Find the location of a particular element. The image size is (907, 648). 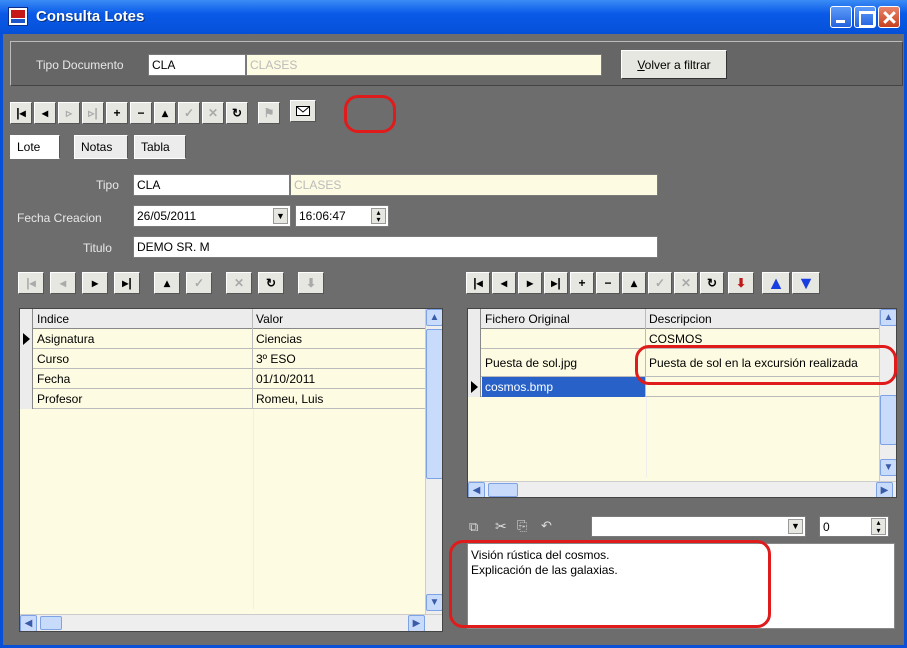

tab-notas: Notas is located at coordinates (101, 147).